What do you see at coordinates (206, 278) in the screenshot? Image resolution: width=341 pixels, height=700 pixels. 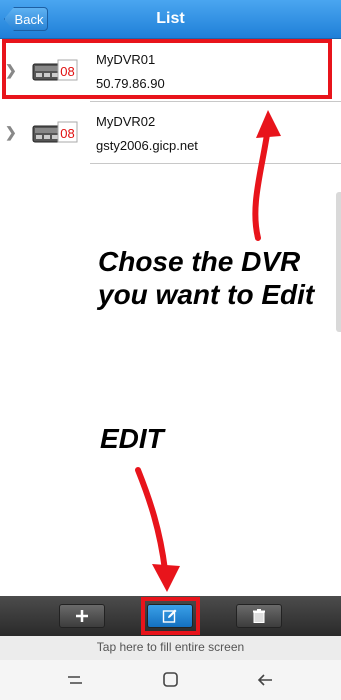 I see `instruction-choose-dvr: Chose the DVR you want to Edit` at bounding box center [206, 278].